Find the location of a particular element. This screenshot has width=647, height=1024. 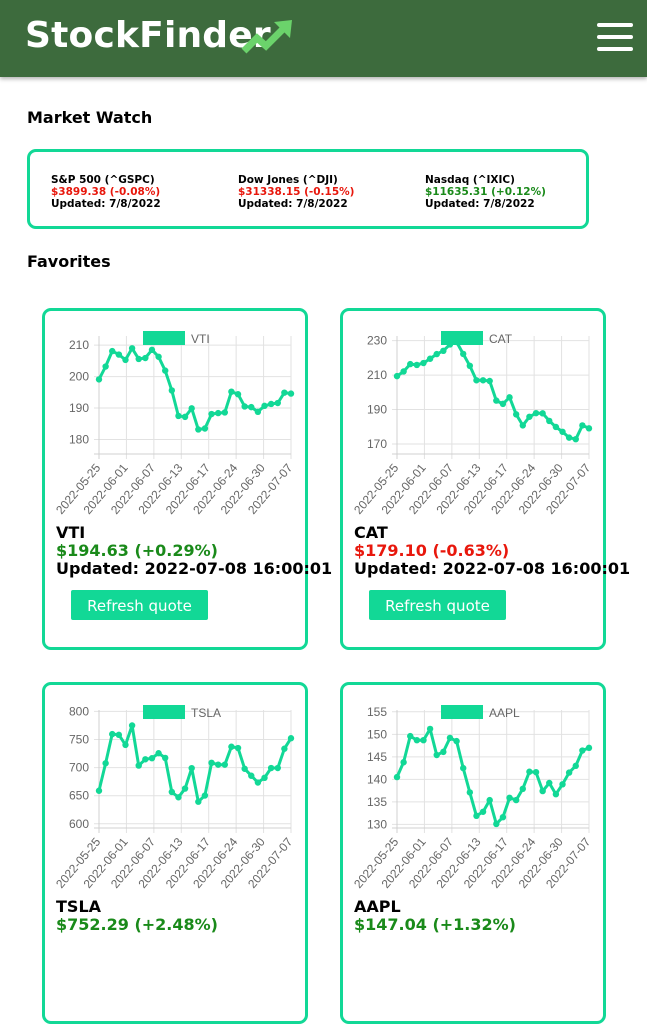

card-symbol: VTI is located at coordinates (71, 532).